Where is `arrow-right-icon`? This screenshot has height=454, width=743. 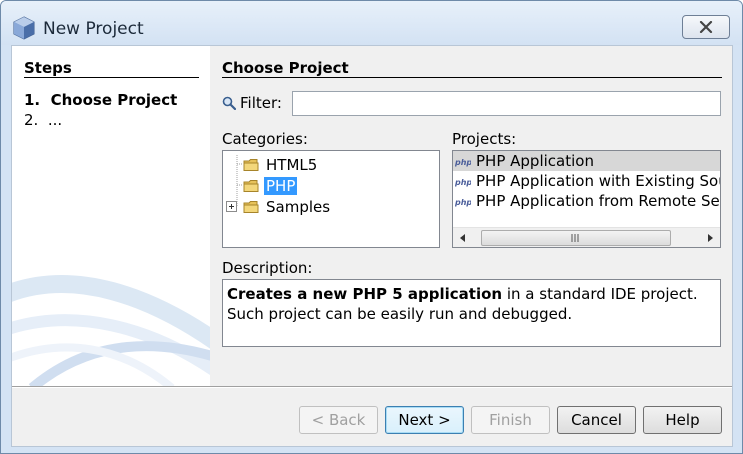 arrow-right-icon is located at coordinates (710, 238).